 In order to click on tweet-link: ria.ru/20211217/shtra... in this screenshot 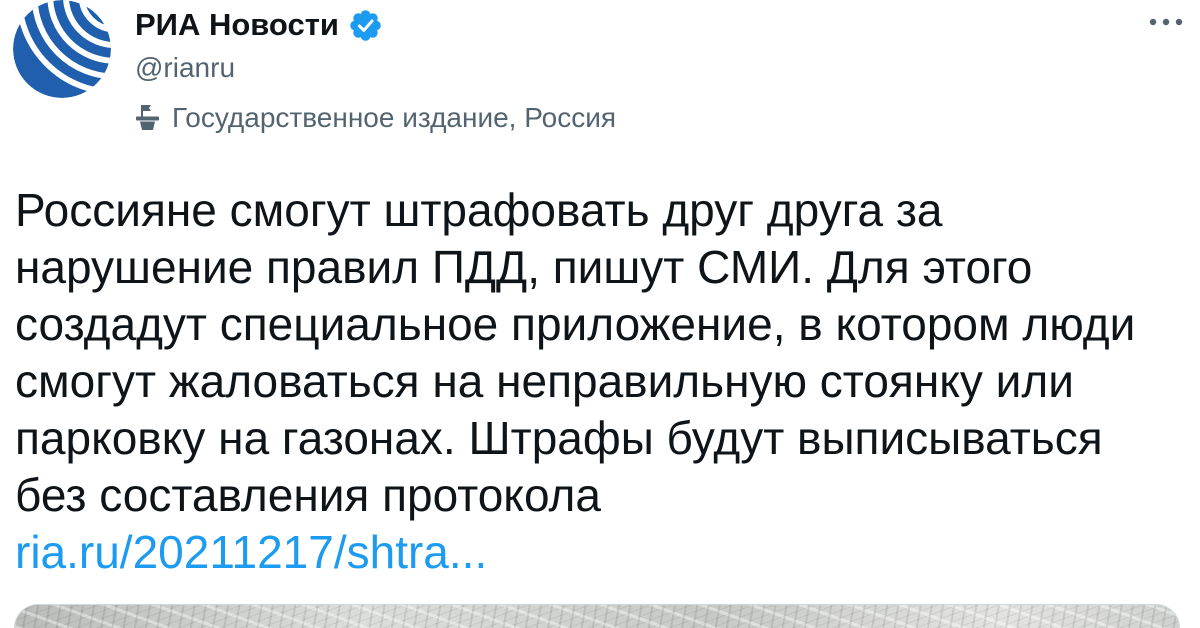, I will do `click(575, 552)`.